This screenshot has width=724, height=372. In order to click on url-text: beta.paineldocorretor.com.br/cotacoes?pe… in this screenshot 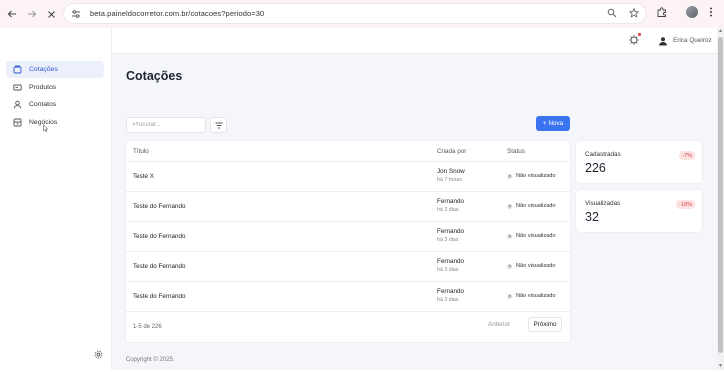, I will do `click(177, 13)`.